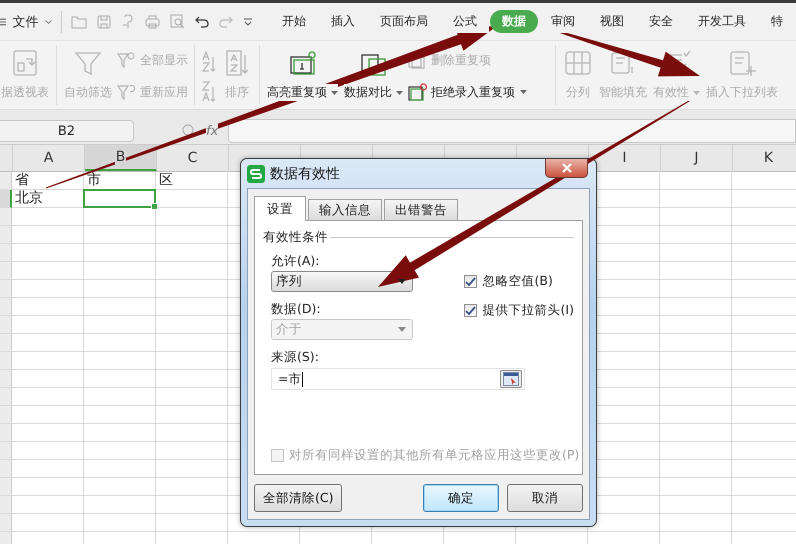  What do you see at coordinates (298, 498) in the screenshot?
I see `dialog-button: 全部清除(C)` at bounding box center [298, 498].